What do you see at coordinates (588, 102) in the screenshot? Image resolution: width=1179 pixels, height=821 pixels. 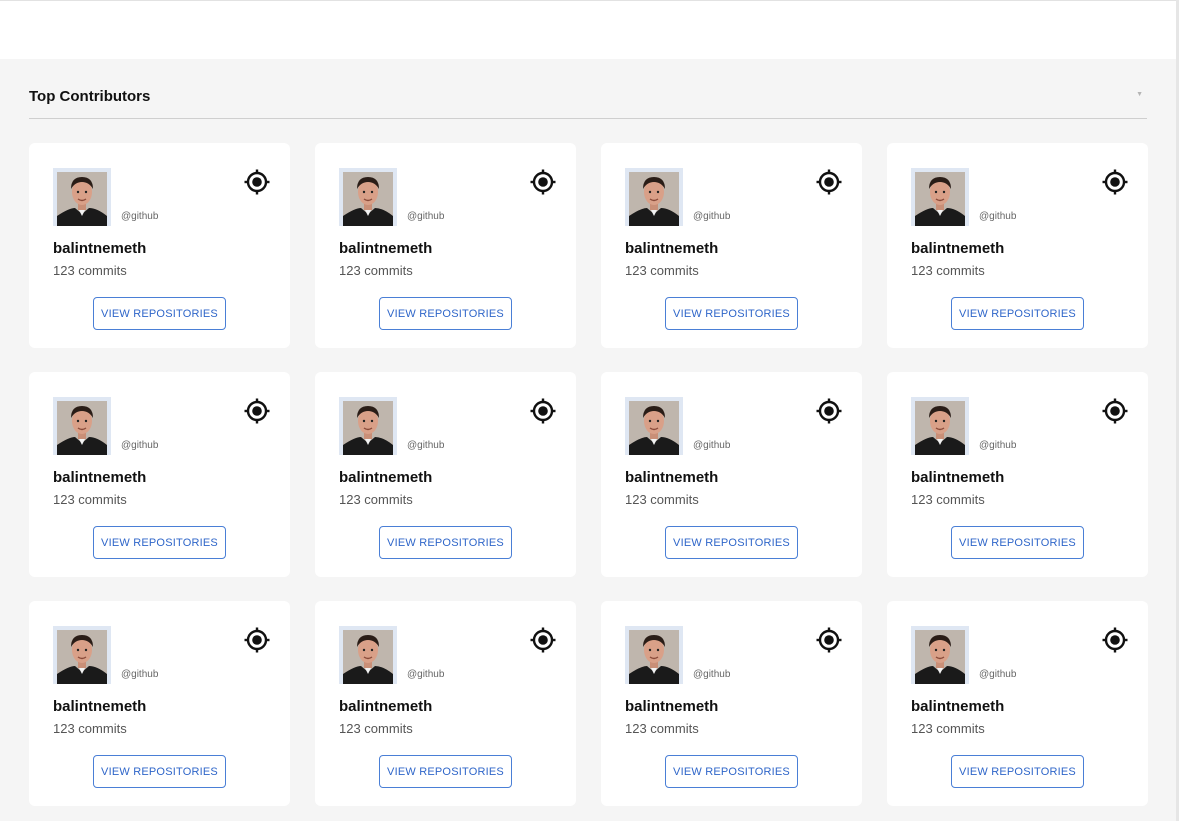 I see `section-header: Top Contributors ▼` at bounding box center [588, 102].